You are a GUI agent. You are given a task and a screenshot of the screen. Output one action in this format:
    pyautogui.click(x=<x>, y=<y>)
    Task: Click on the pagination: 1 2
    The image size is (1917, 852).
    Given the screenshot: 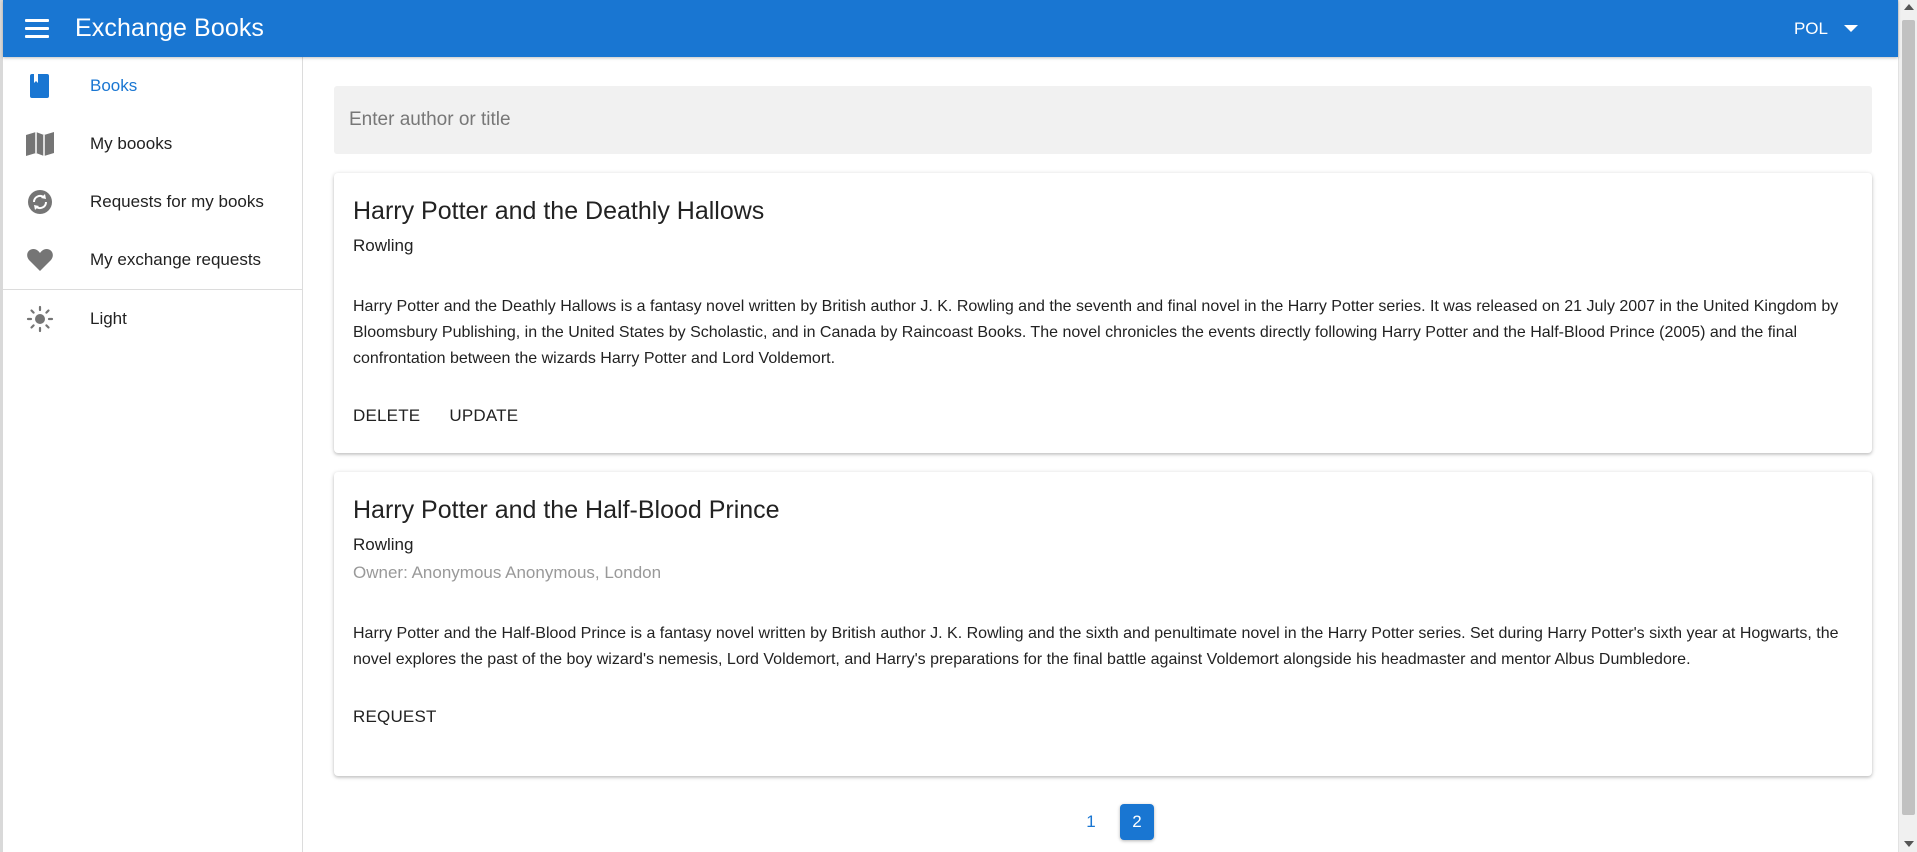 What is the action you would take?
    pyautogui.click(x=1114, y=822)
    